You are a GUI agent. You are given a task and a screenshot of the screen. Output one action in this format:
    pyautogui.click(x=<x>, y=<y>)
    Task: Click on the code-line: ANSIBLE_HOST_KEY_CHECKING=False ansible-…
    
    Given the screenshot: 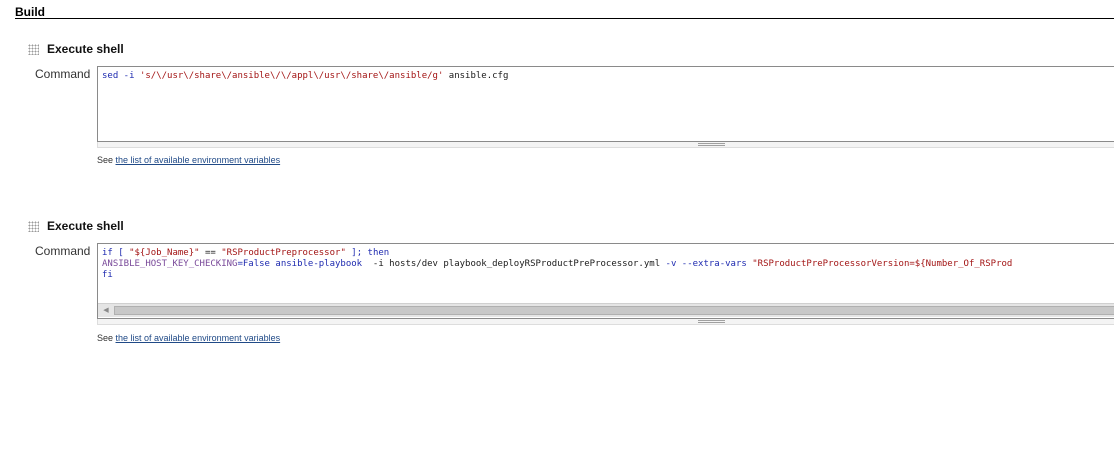 What is the action you would take?
    pyautogui.click(x=606, y=264)
    